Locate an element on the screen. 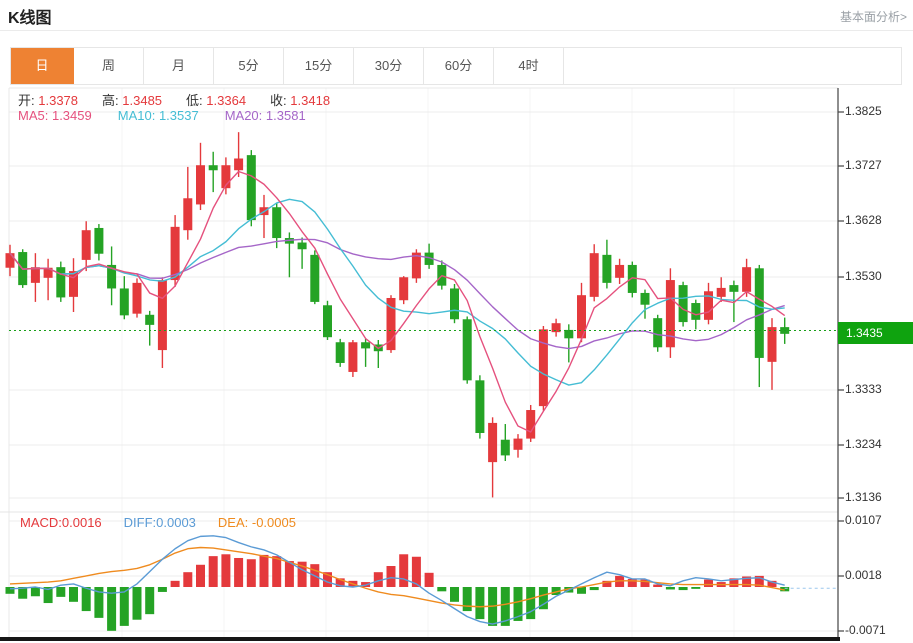  open-value: 1.3378 is located at coordinates (58, 100).